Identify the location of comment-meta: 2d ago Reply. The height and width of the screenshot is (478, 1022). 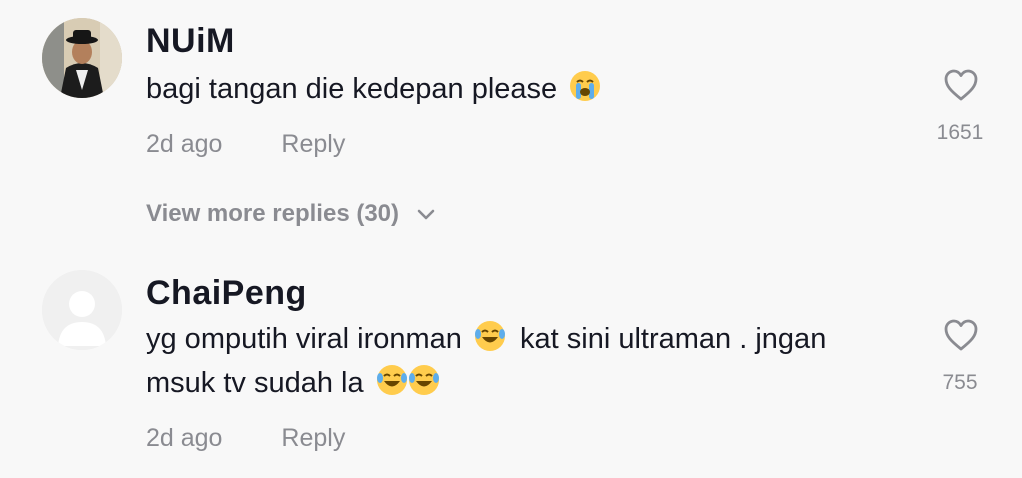
(245, 438).